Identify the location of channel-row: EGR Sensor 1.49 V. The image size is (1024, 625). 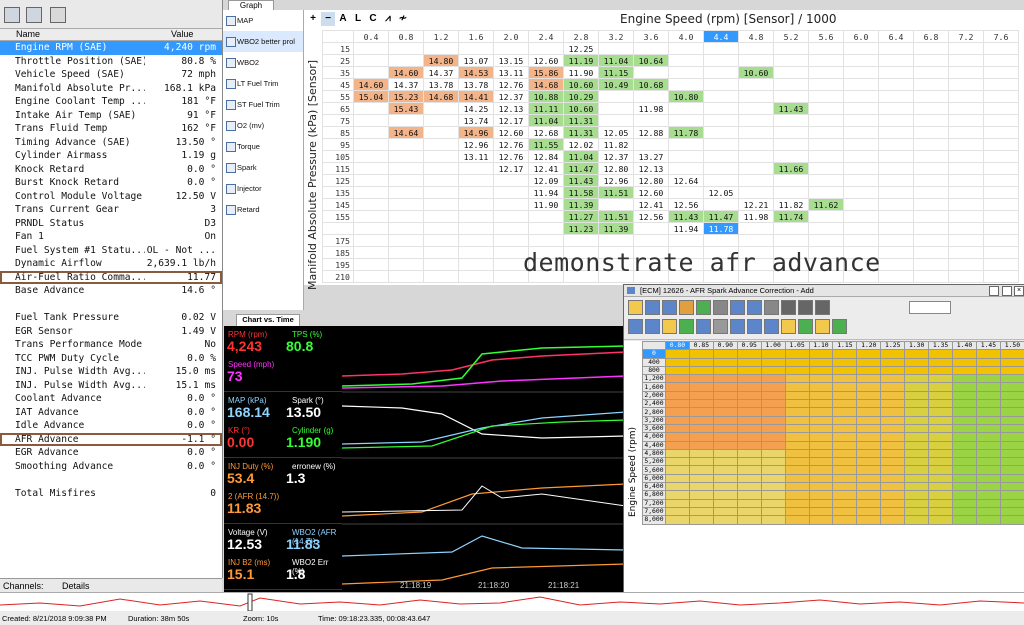
(111, 332).